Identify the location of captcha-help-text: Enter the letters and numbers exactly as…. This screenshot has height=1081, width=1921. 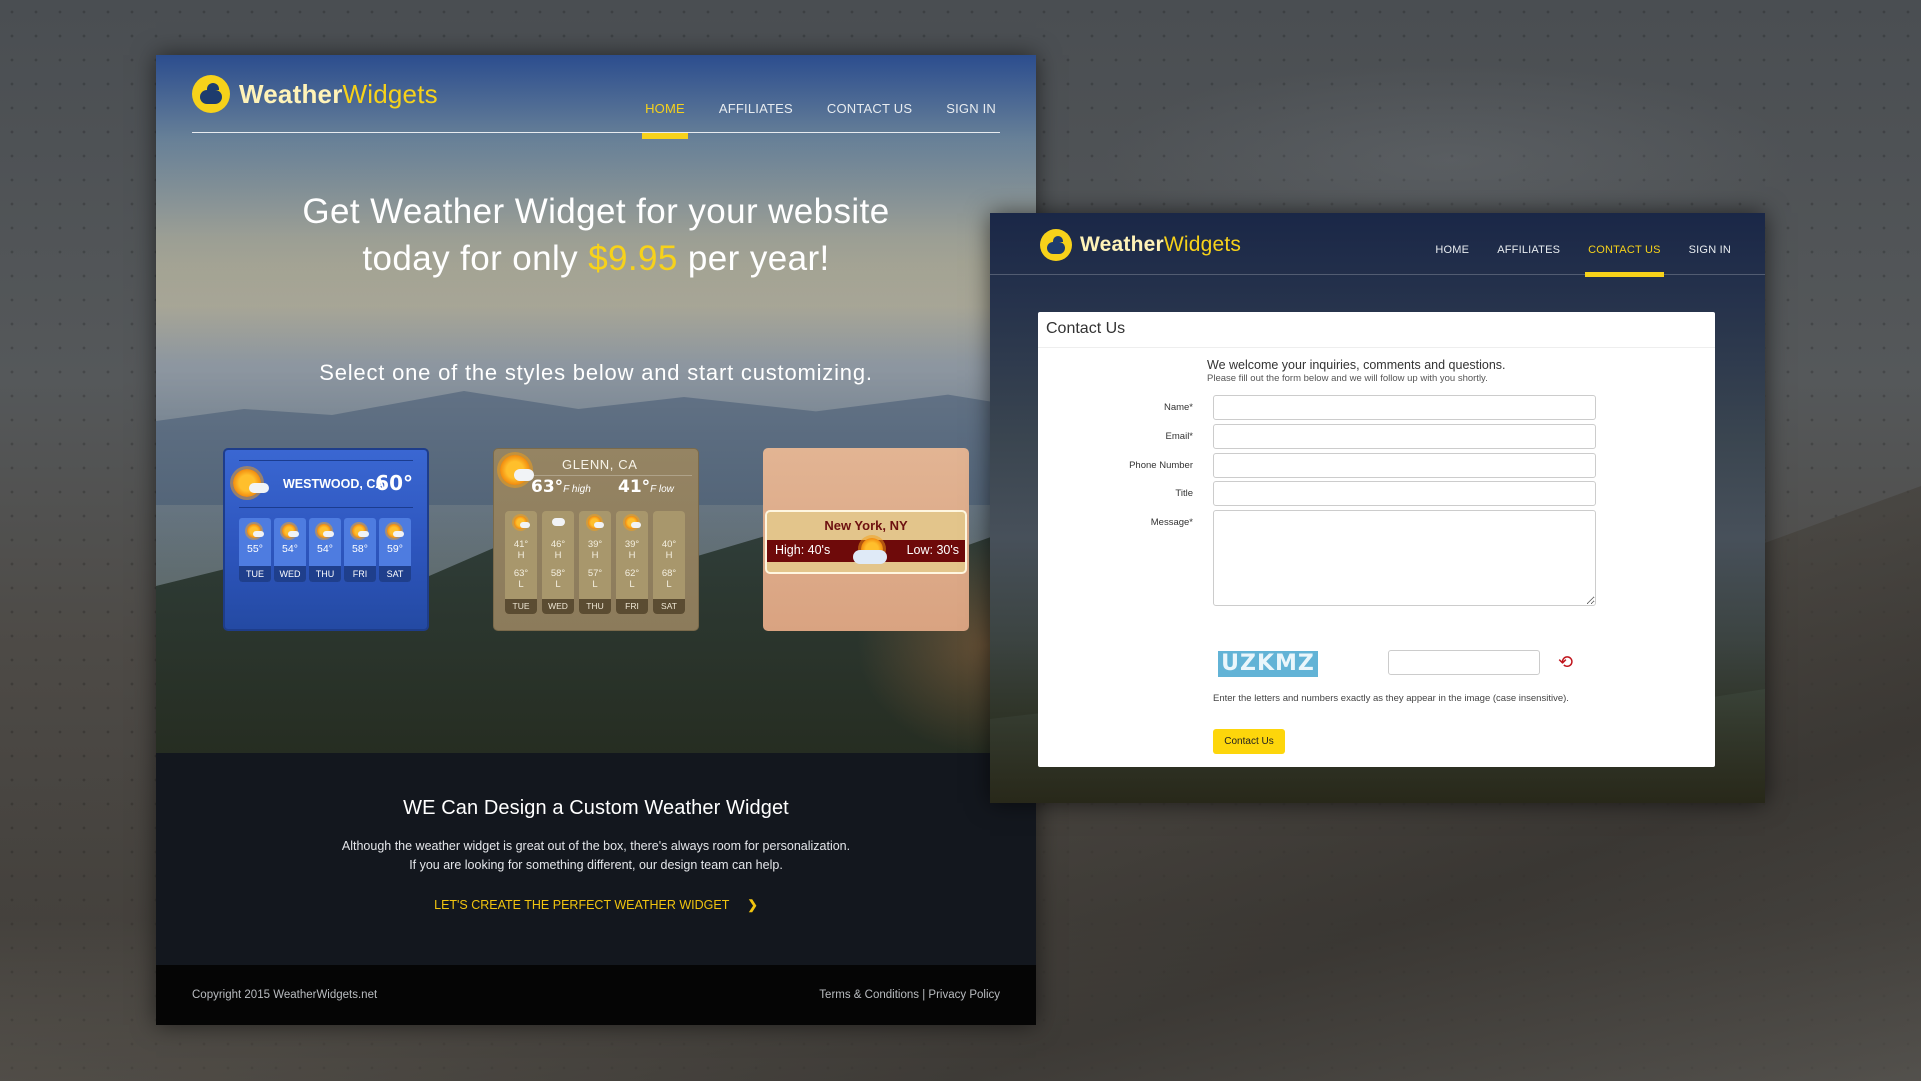
(1391, 698).